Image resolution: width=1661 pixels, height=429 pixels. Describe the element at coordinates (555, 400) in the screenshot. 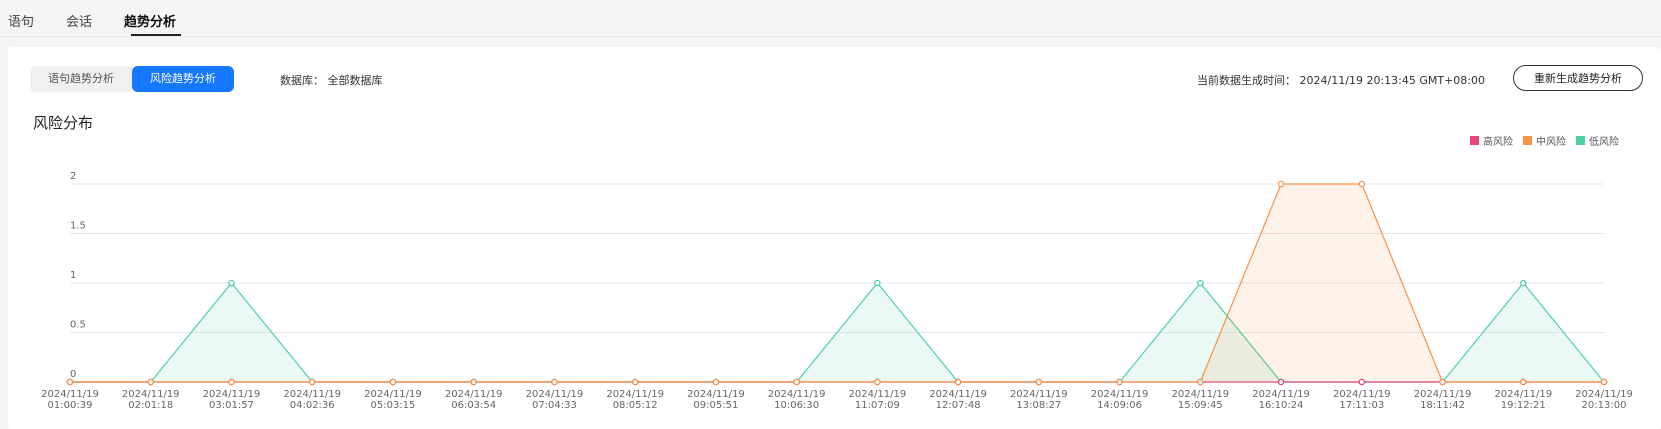

I see `x-tick-label: 2024/11/19 07:04:33` at that location.